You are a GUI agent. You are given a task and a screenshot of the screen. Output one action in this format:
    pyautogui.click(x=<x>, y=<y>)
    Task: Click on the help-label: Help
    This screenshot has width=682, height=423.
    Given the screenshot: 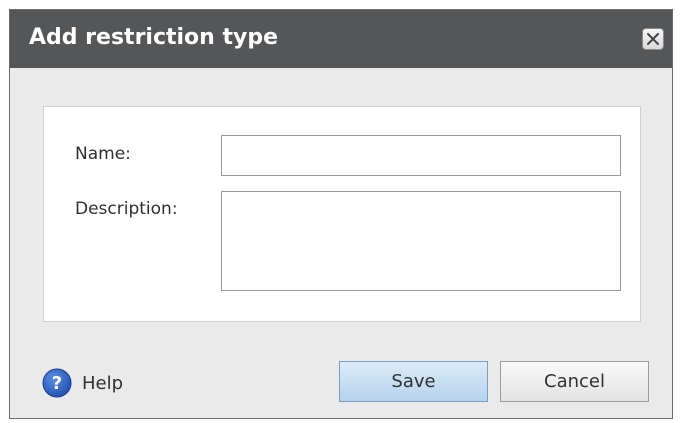 What is the action you would take?
    pyautogui.click(x=103, y=383)
    